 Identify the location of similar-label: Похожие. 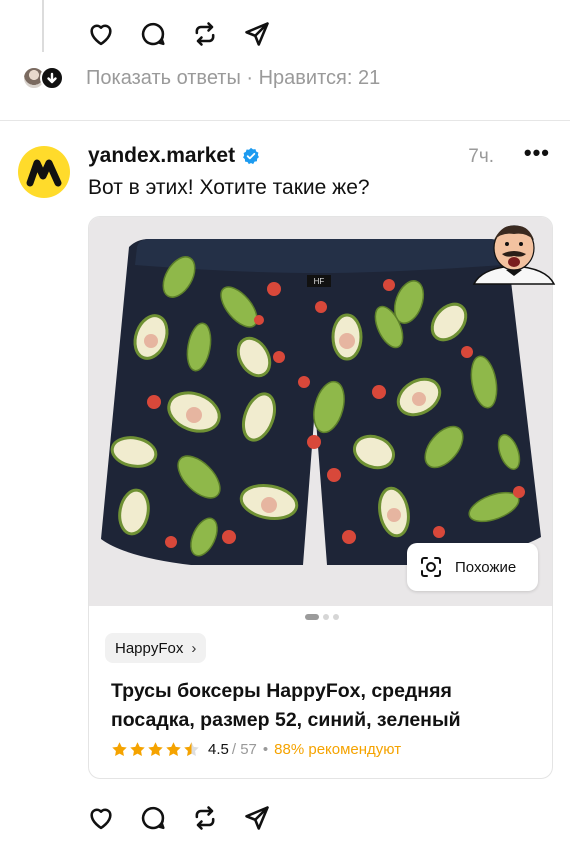
(486, 567).